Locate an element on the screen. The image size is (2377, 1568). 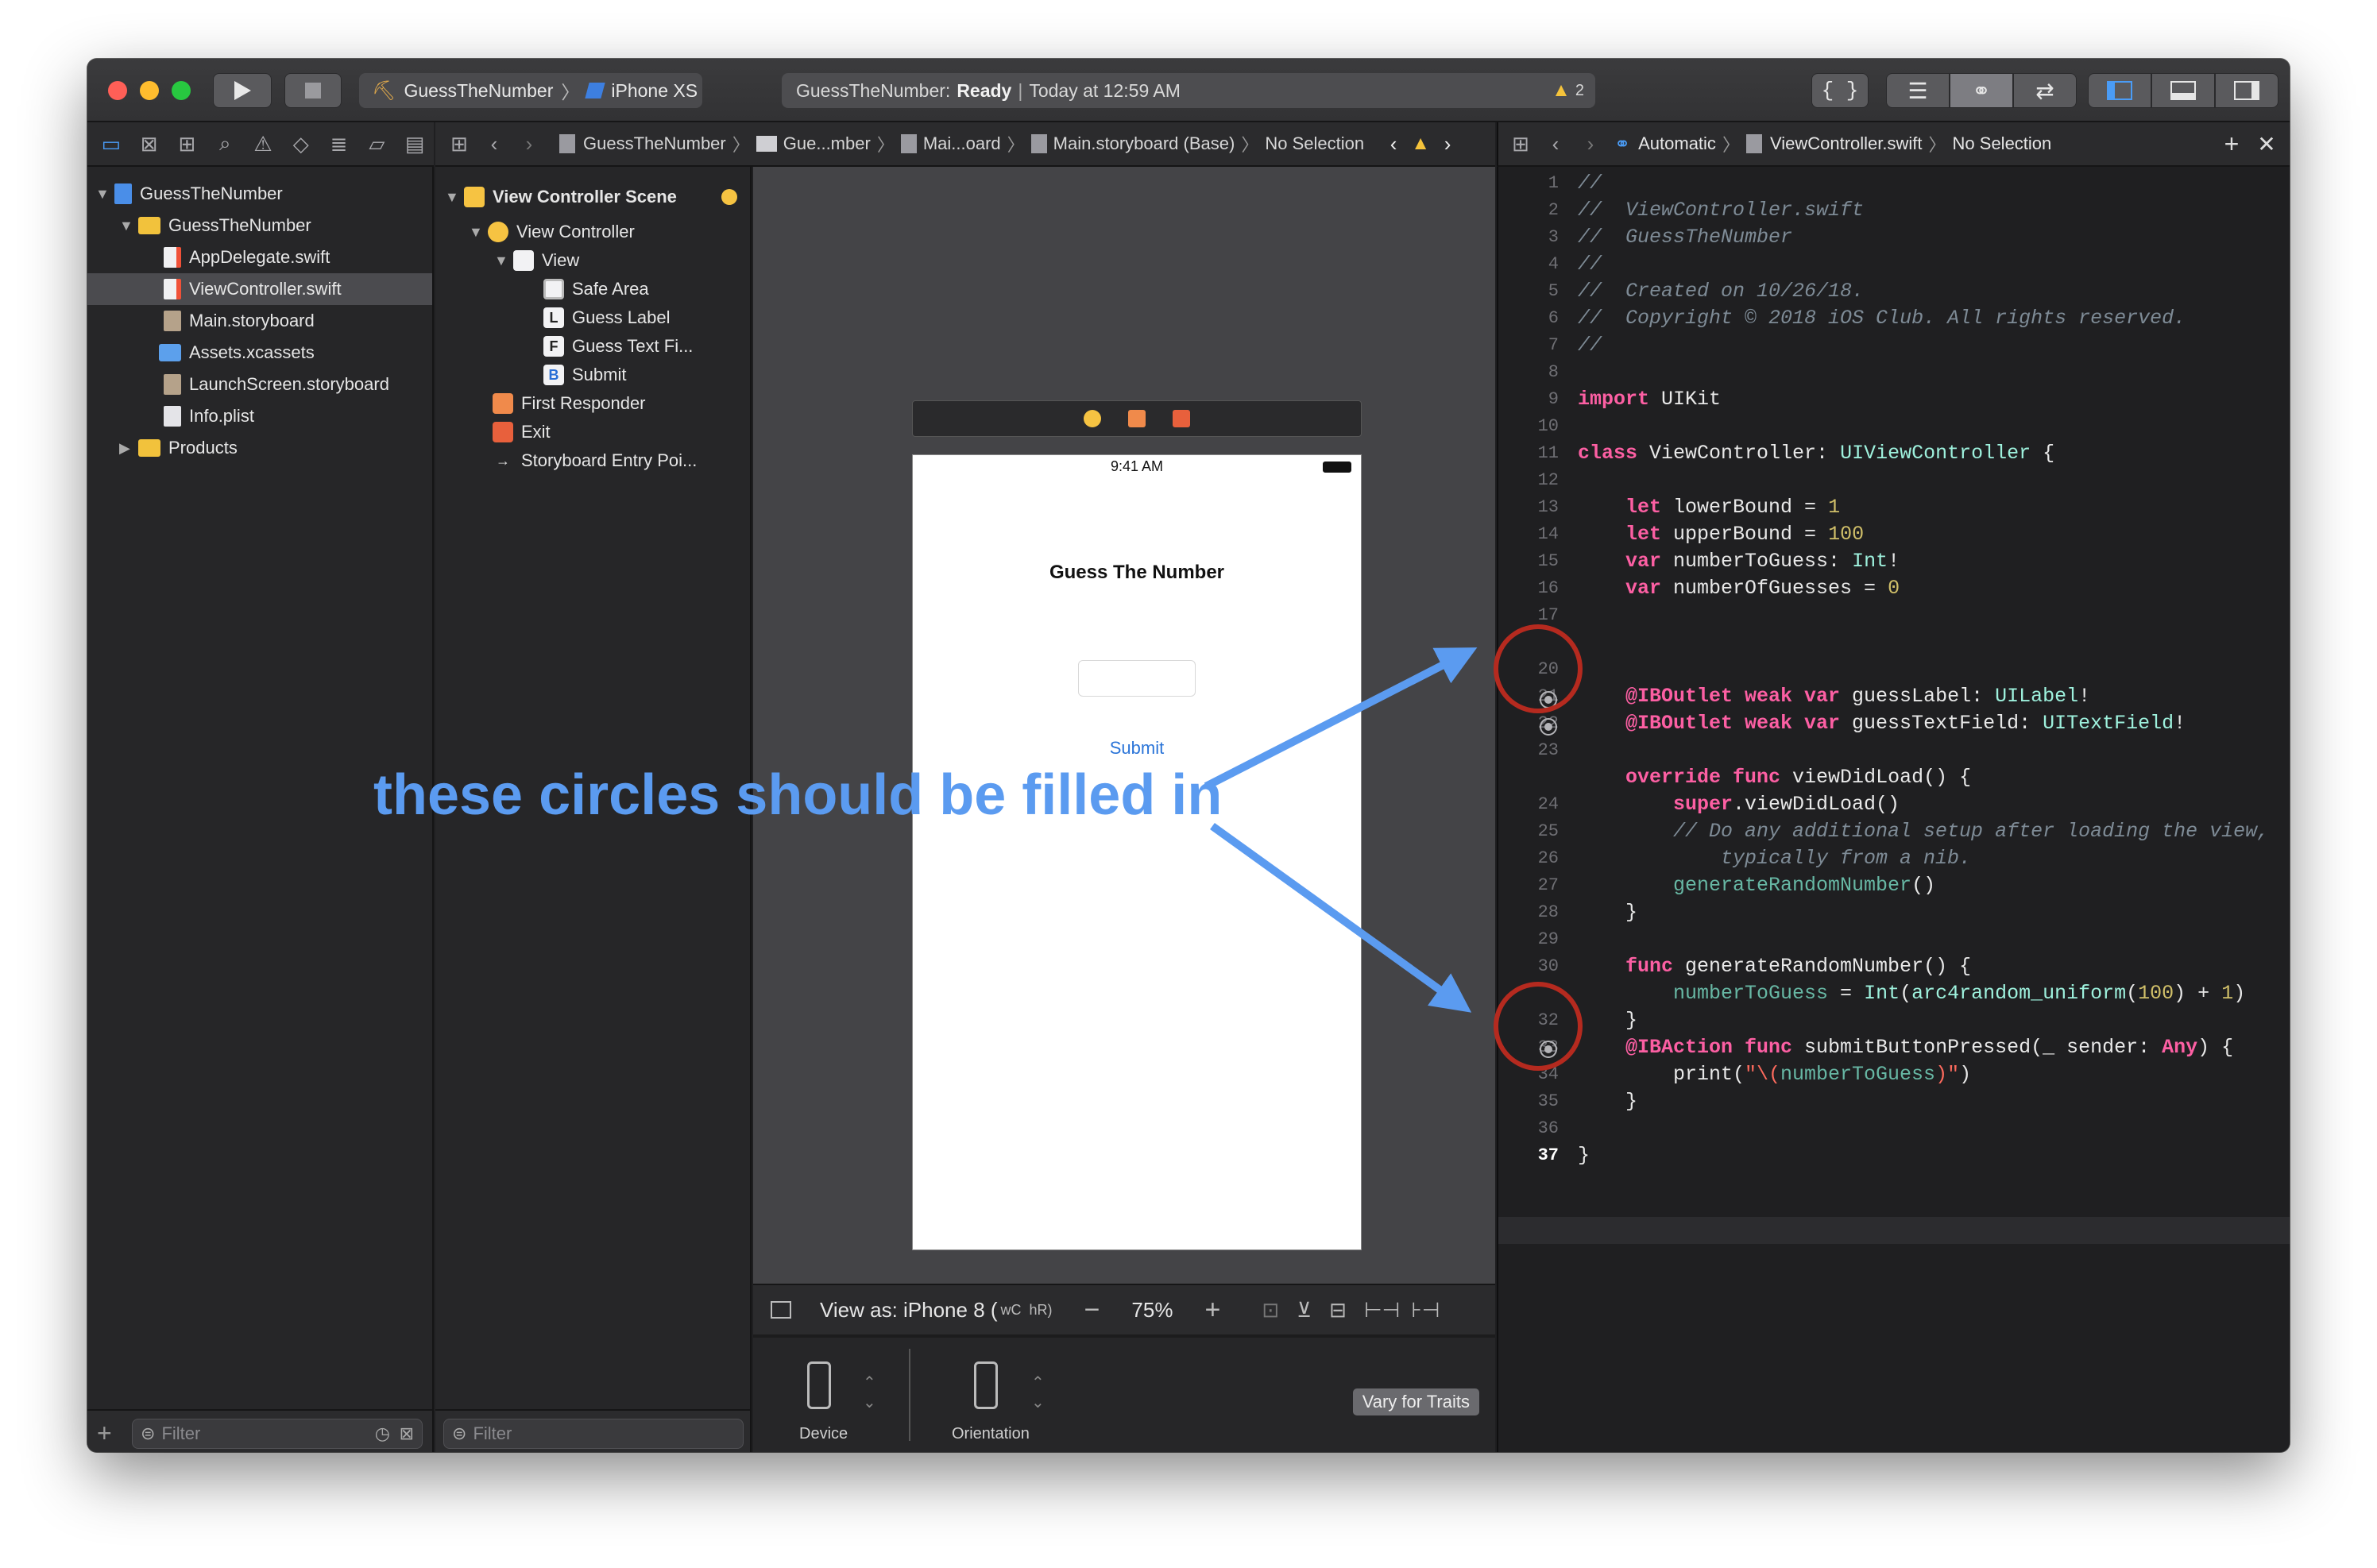
arrow-to-action is located at coordinates (1341, 917).